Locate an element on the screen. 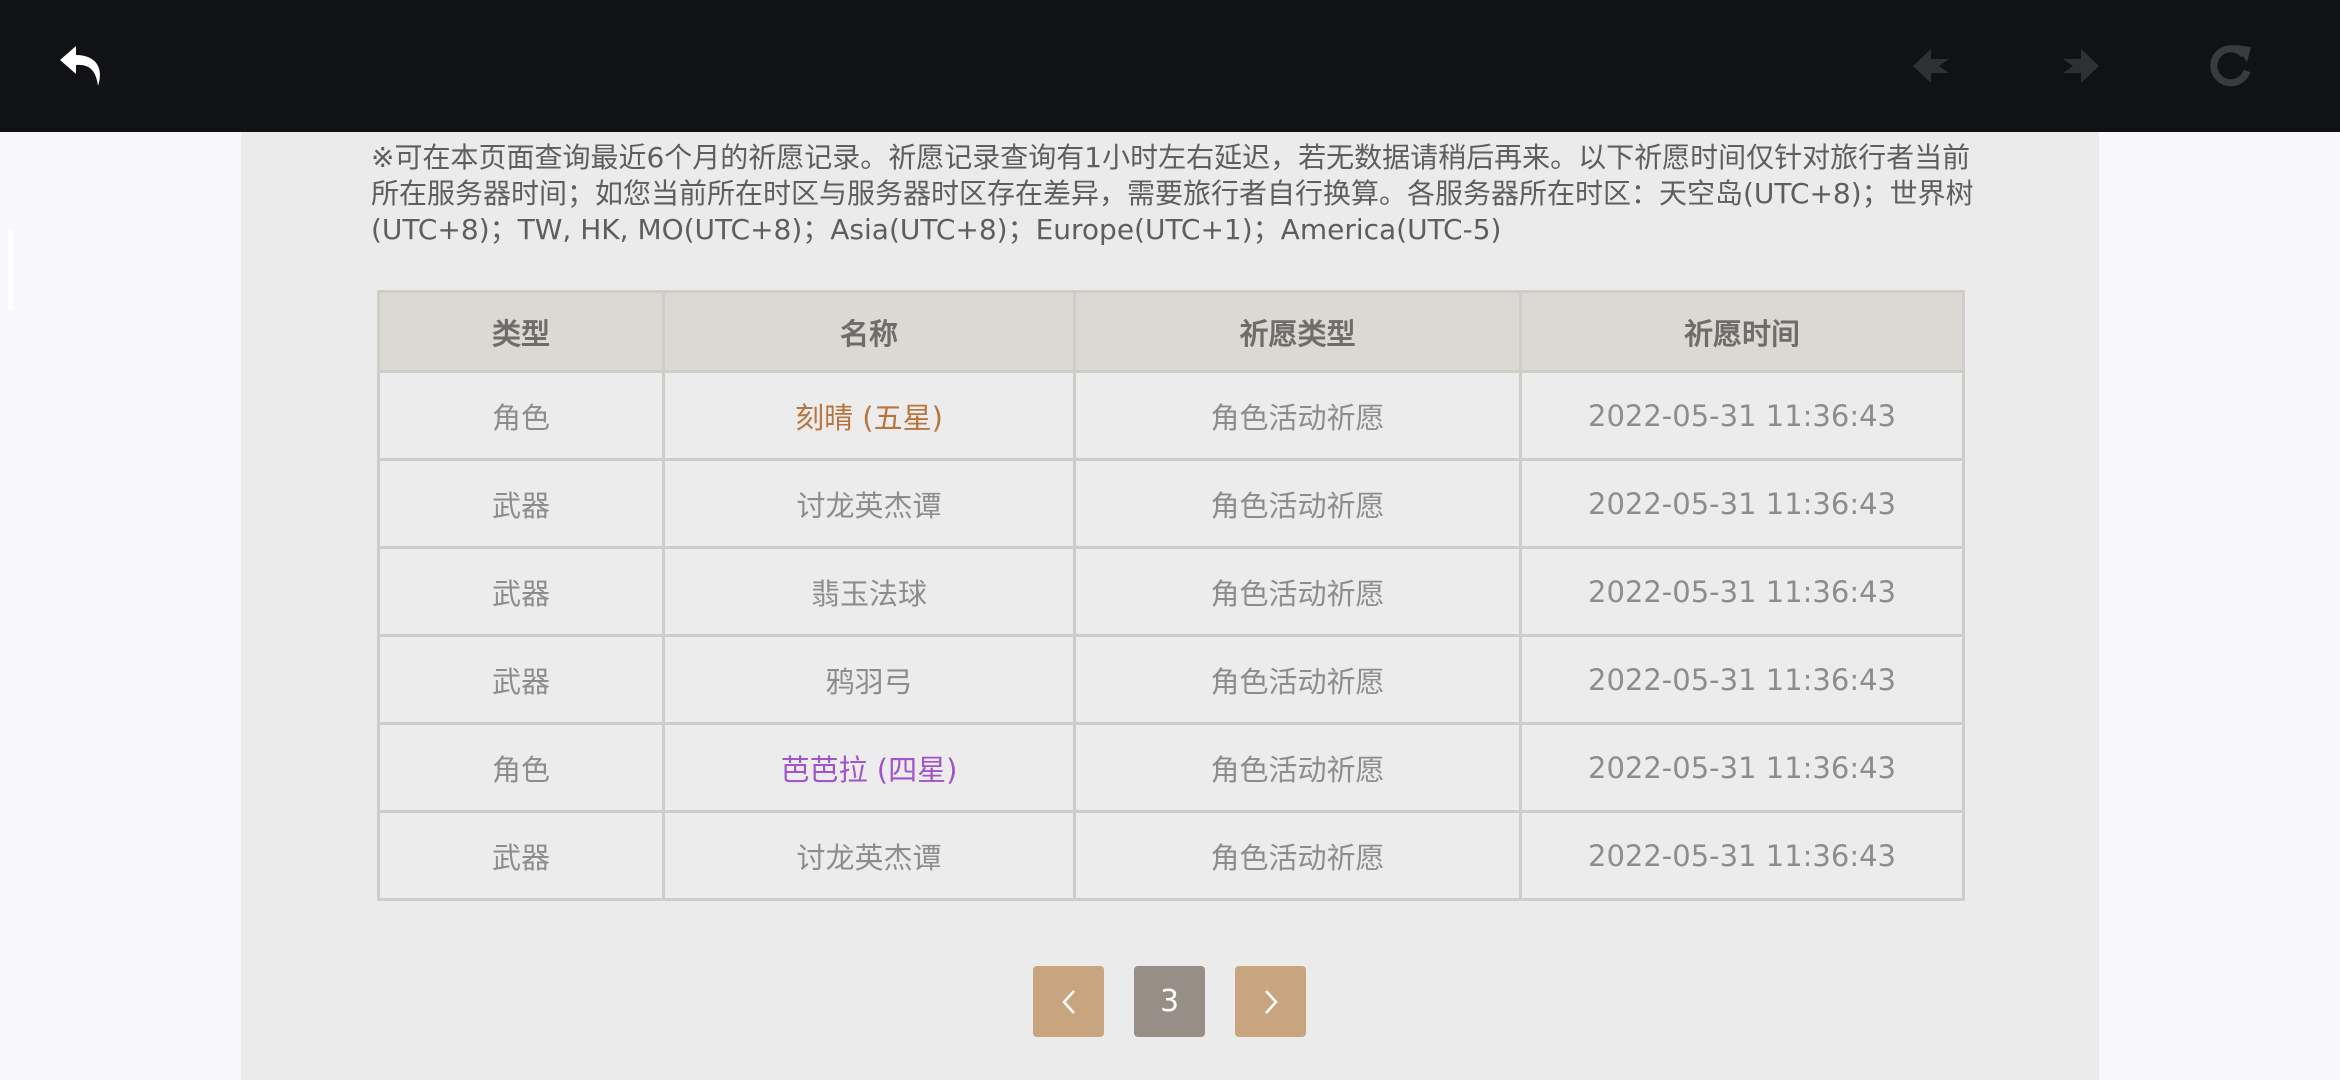  table-header-row: 类型 名称 祈愿类型 祈愿时间 is located at coordinates (1171, 331).